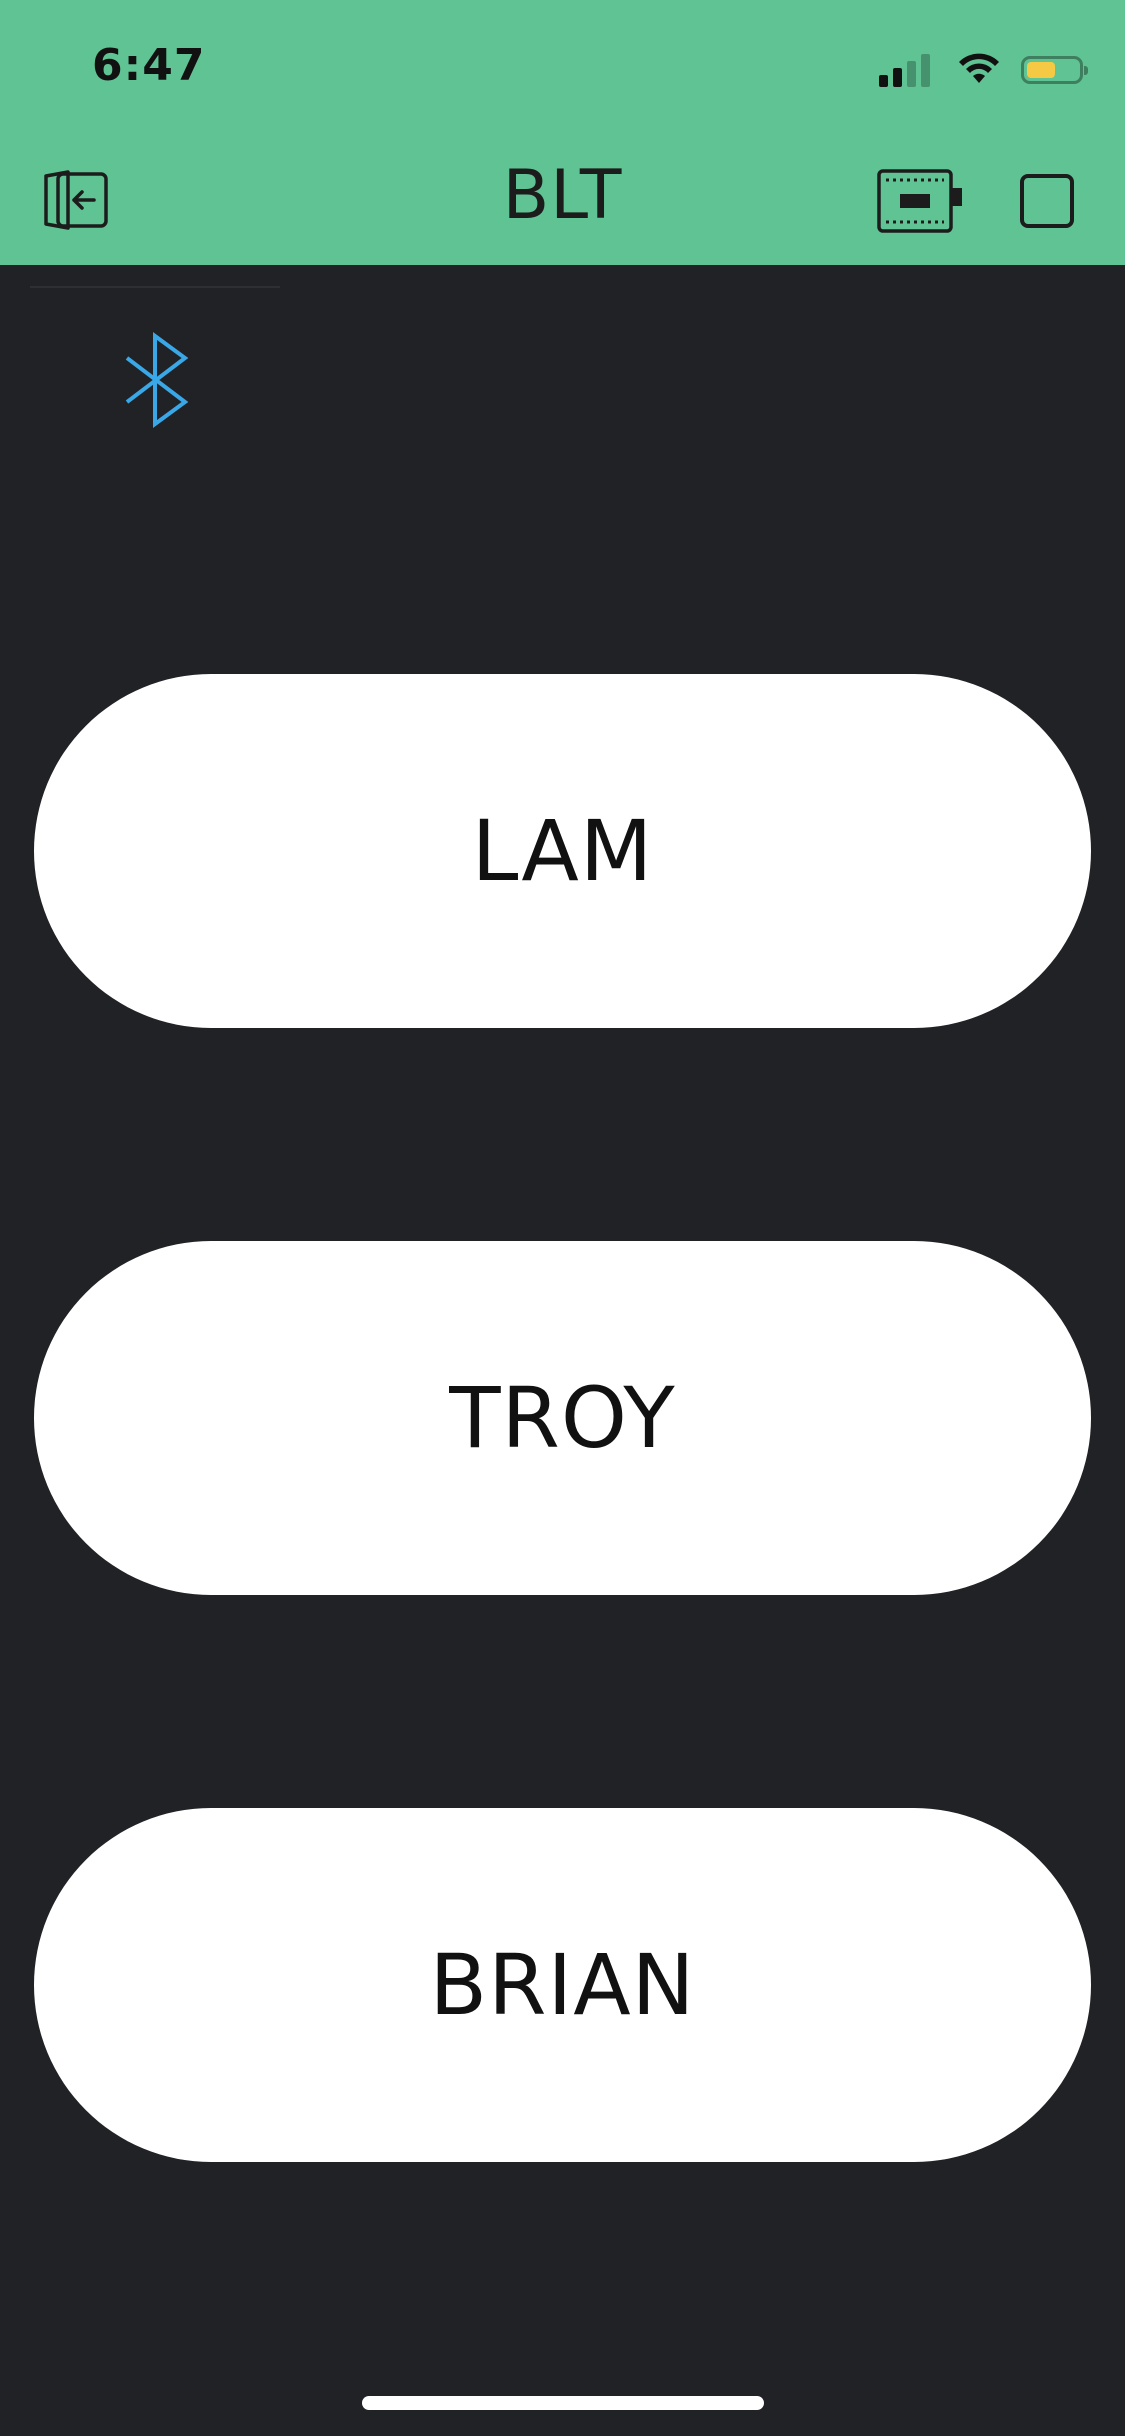  I want to click on button-brian: BRIAN, so click(562, 1985).